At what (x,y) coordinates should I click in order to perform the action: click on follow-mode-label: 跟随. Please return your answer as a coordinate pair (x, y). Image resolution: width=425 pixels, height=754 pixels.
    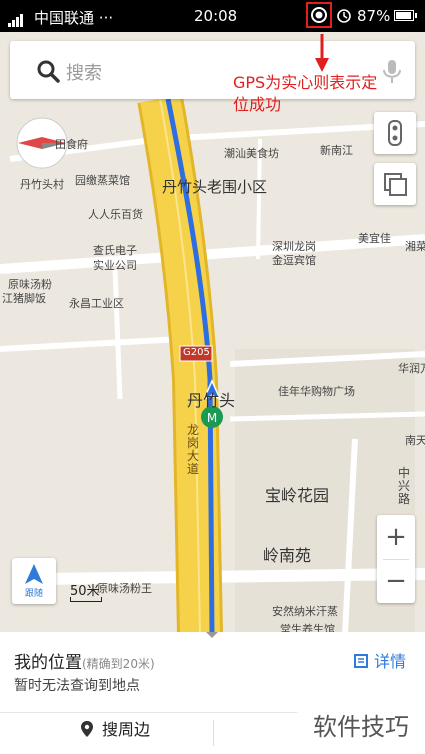
    Looking at the image, I should click on (33, 594).